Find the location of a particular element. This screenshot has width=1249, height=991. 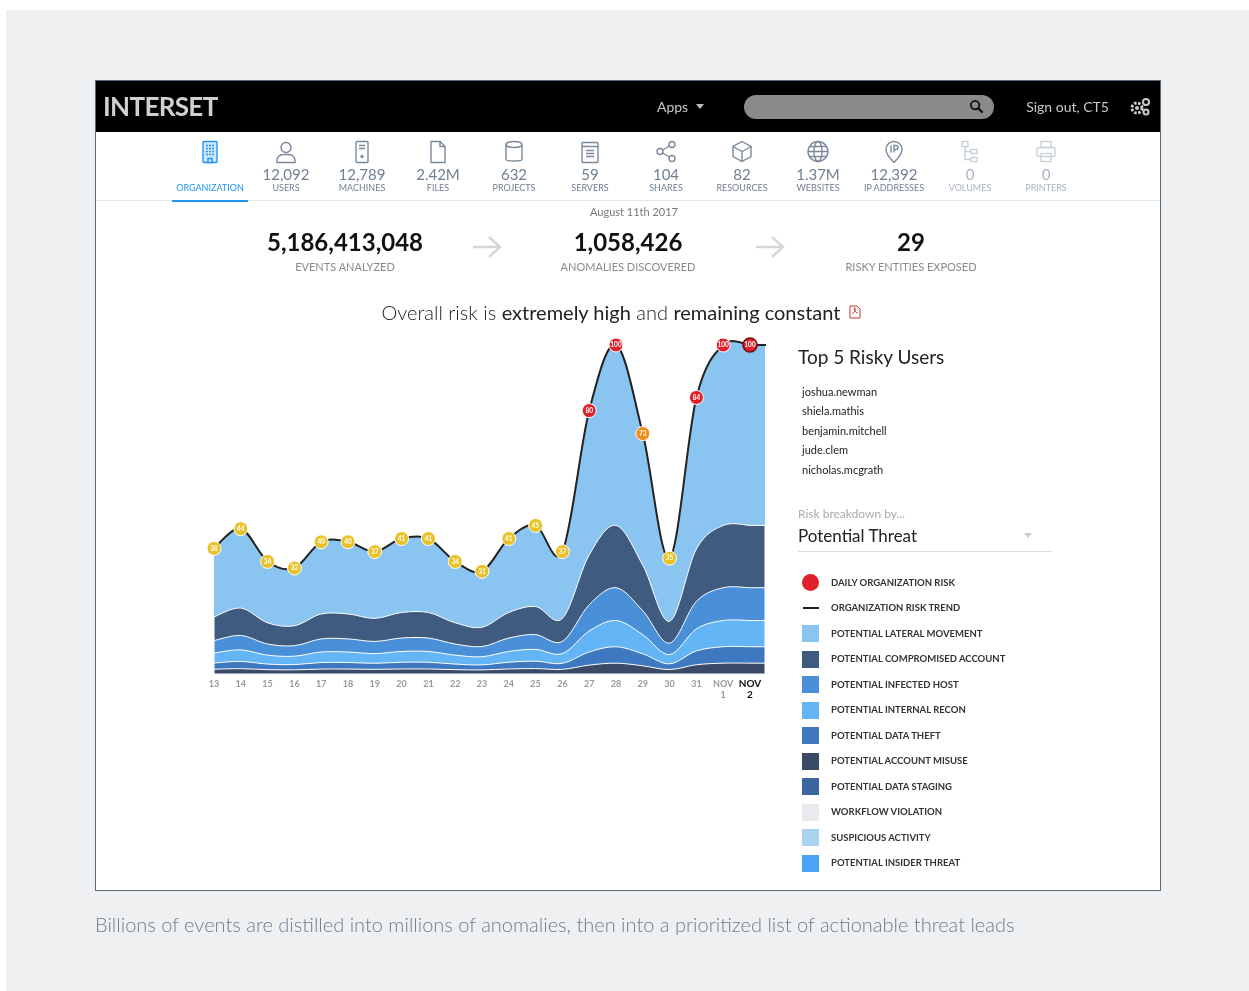

stat-value: 5,186,413,048 is located at coordinates (345, 241).